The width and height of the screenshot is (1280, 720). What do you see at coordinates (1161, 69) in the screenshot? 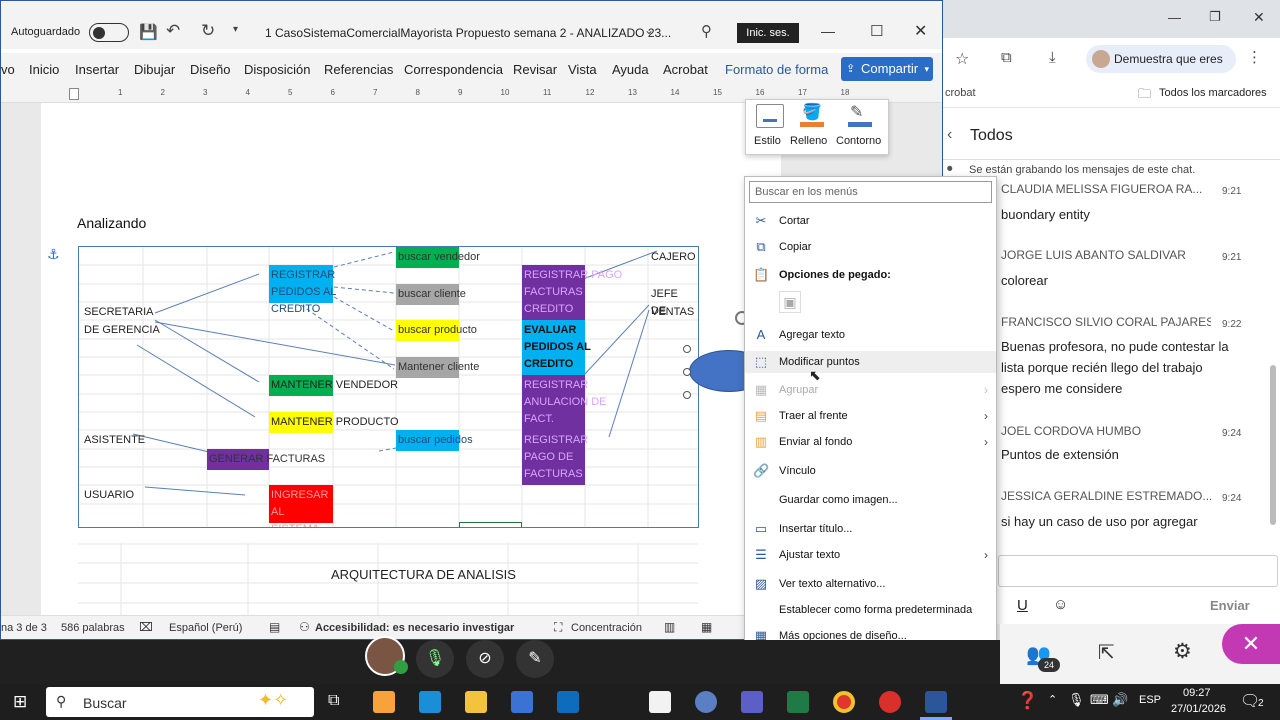
I see `verify-button: Demuestra que eres tú` at bounding box center [1161, 69].